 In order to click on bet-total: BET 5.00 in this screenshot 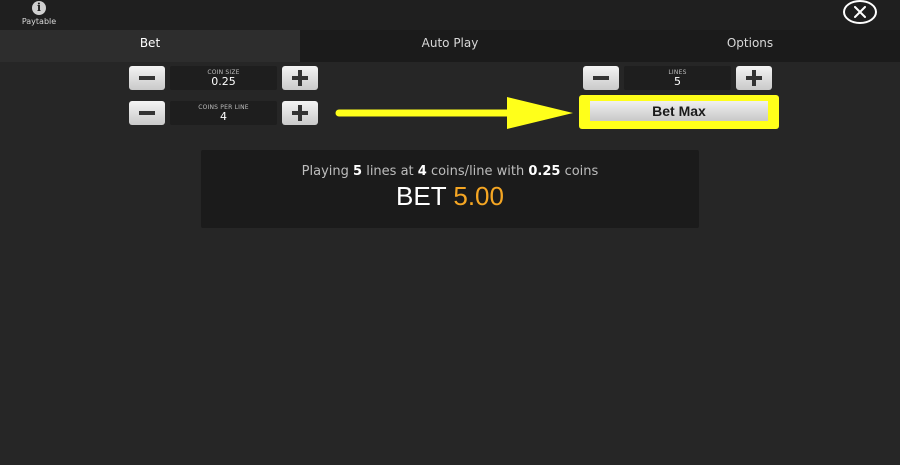, I will do `click(450, 196)`.